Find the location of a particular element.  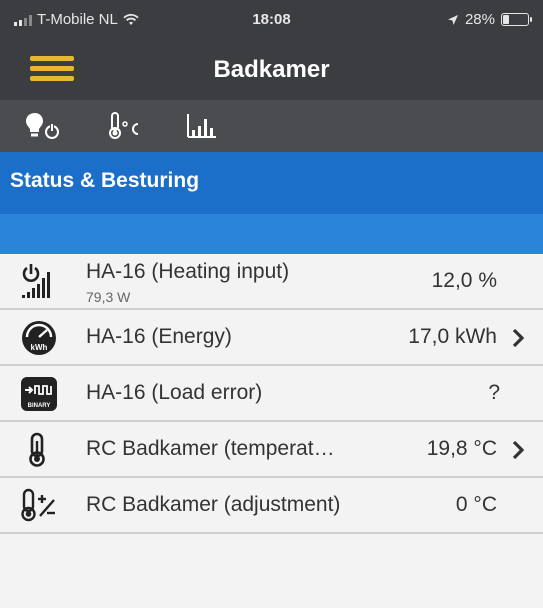

kwh-meter-icon: kWh is located at coordinates (39, 338).